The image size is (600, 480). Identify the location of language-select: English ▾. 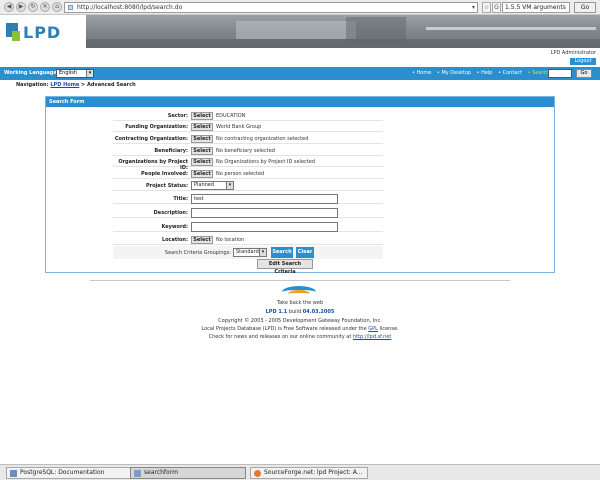
(75, 73).